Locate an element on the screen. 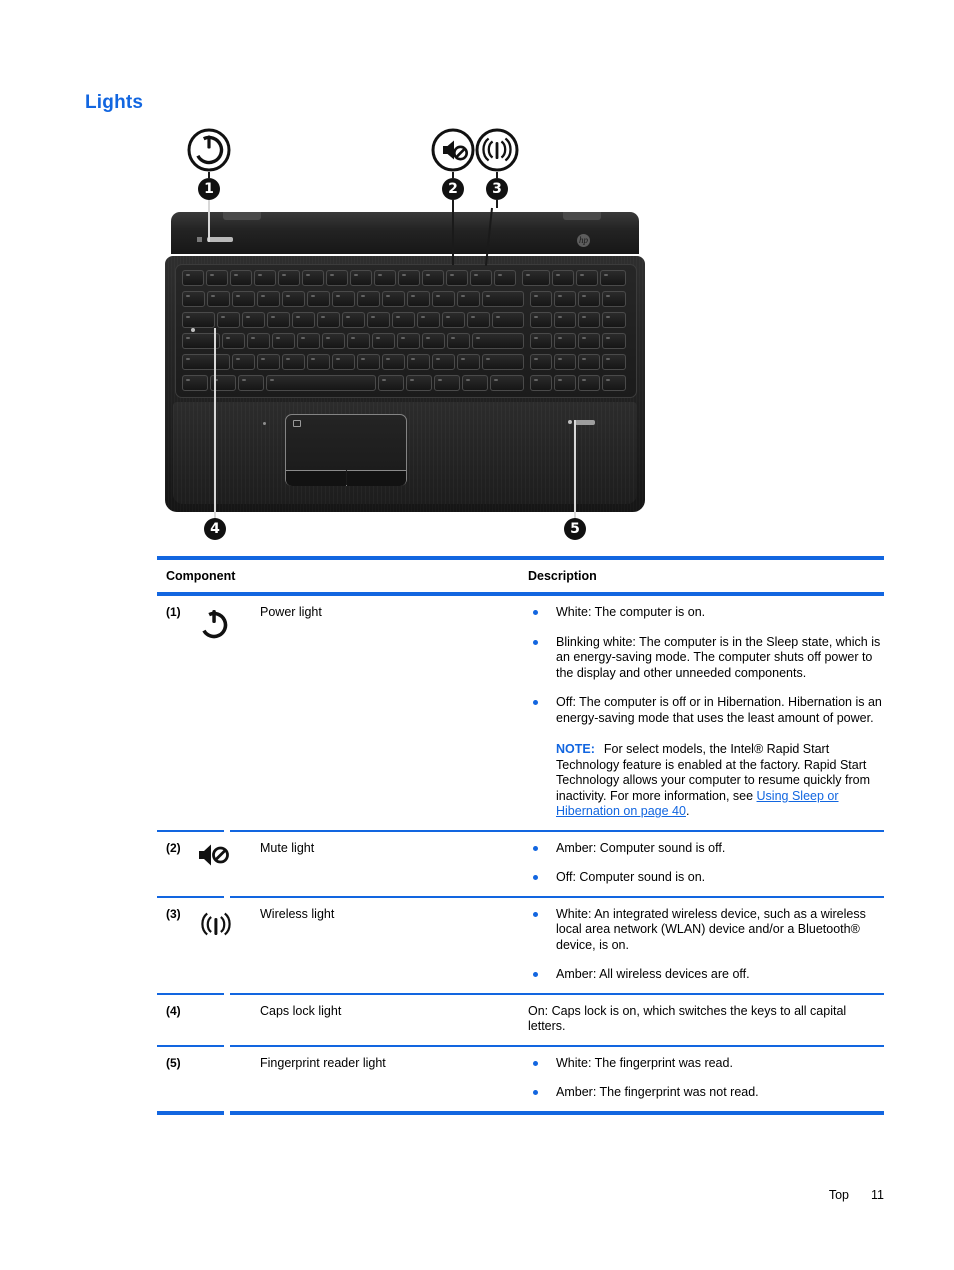 This screenshot has width=954, height=1270. hp-logo: hp is located at coordinates (583, 240).